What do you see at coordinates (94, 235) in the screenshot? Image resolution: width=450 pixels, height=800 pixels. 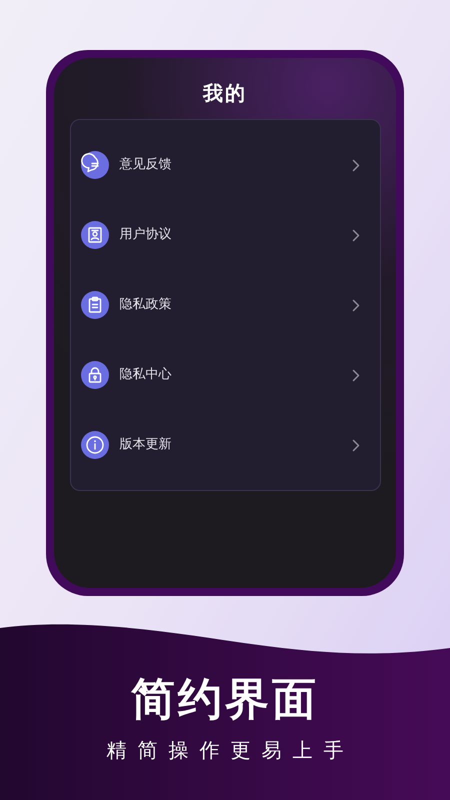 I see `id-card-icon` at bounding box center [94, 235].